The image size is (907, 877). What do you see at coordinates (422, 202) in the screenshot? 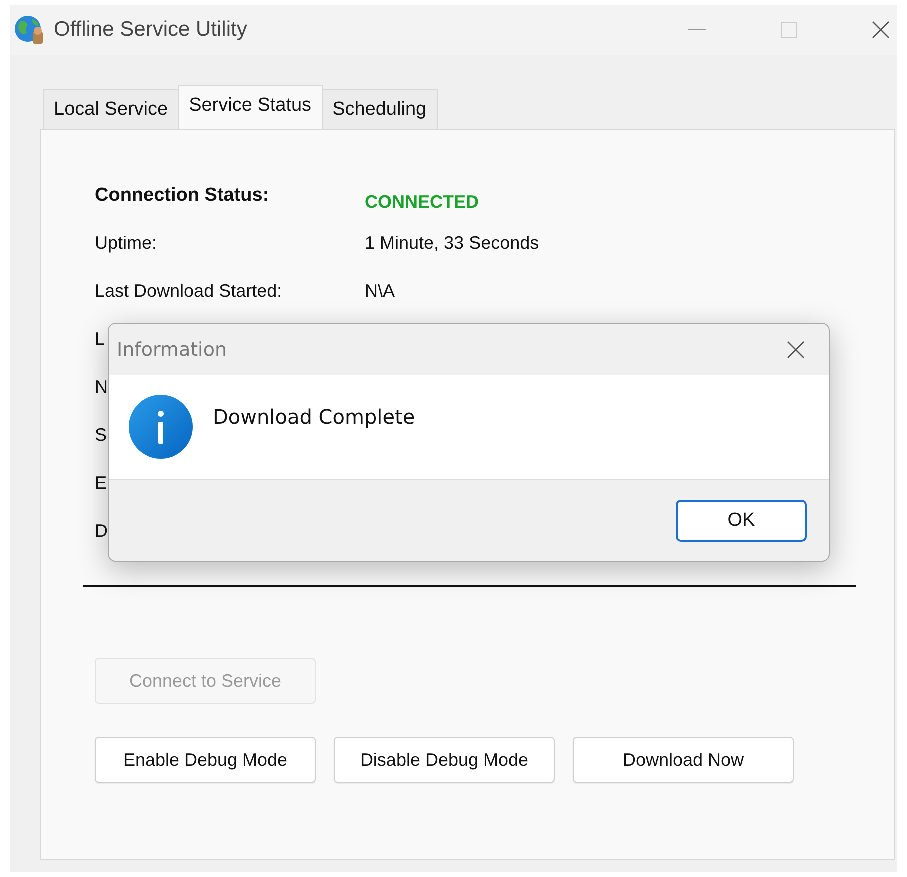
I see `field-value: CONNECTED` at bounding box center [422, 202].